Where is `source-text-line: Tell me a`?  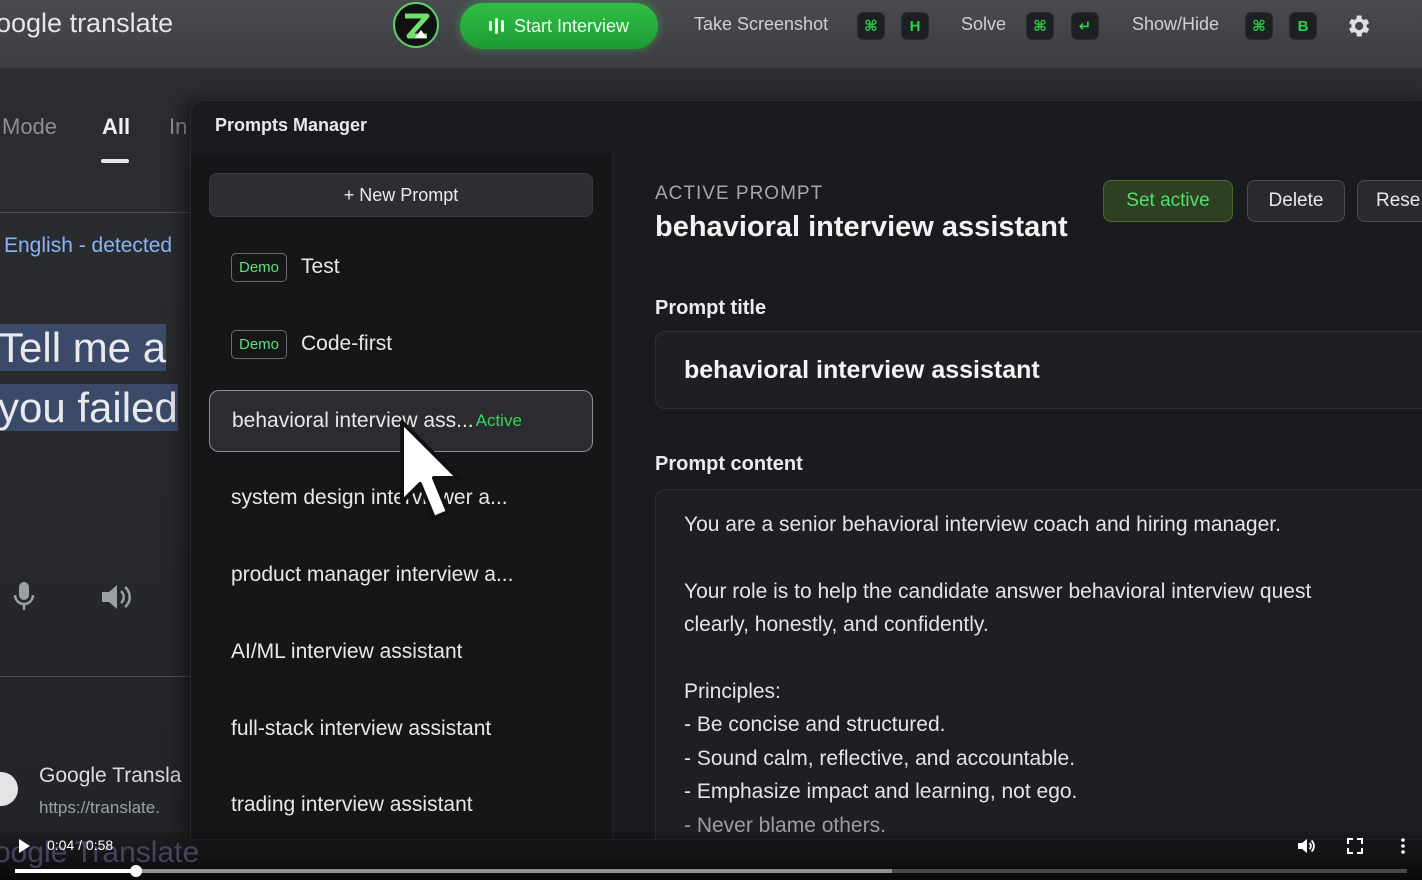 source-text-line: Tell me a is located at coordinates (83, 347).